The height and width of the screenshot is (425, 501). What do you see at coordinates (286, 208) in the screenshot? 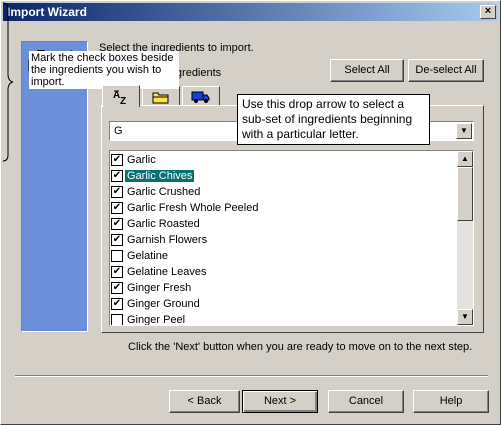
I see `list-item: ✔ Garlic Fresh Whole Peeled` at bounding box center [286, 208].